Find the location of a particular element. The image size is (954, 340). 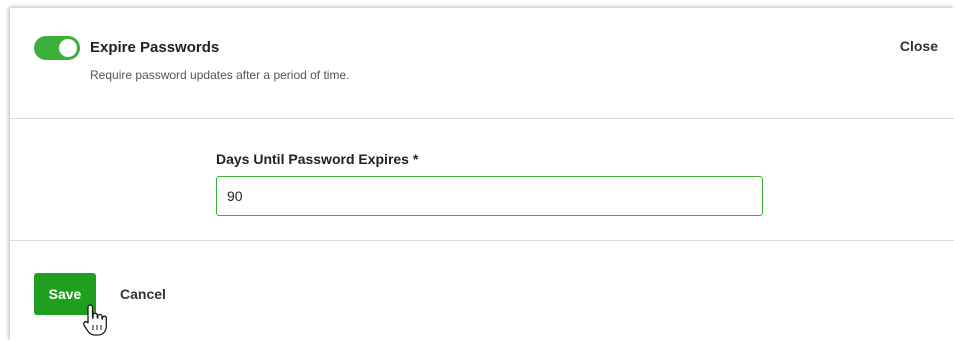

days-until-expires-input is located at coordinates (489, 196).